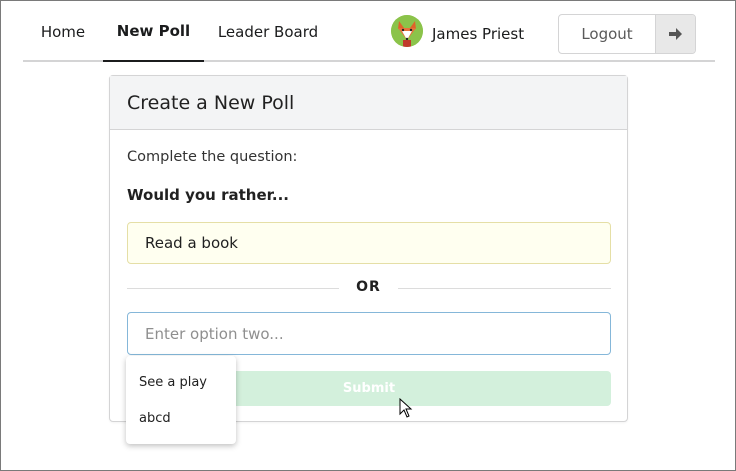  Describe the element at coordinates (406, 410) in the screenshot. I see `mouse-pointer-icon` at that location.